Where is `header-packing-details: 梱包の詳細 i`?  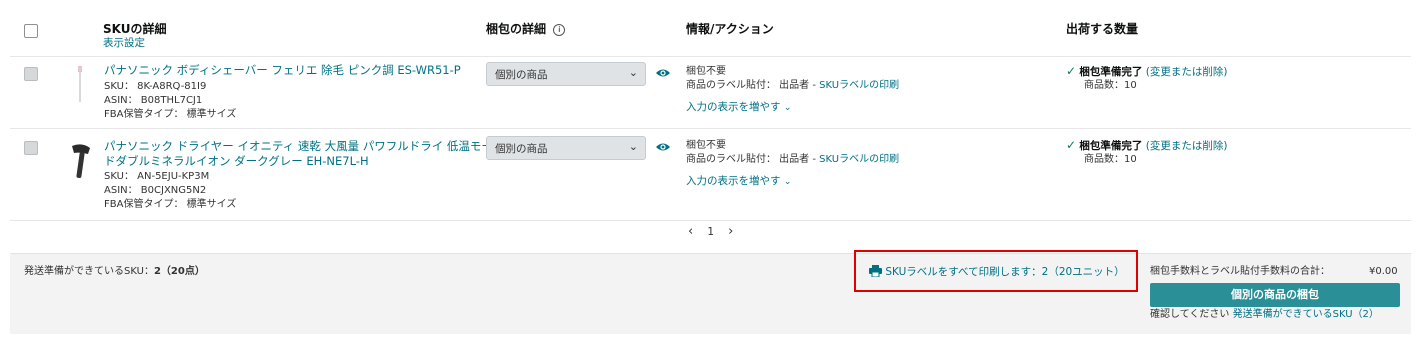 header-packing-details: 梱包の詳細 i is located at coordinates (526, 28).